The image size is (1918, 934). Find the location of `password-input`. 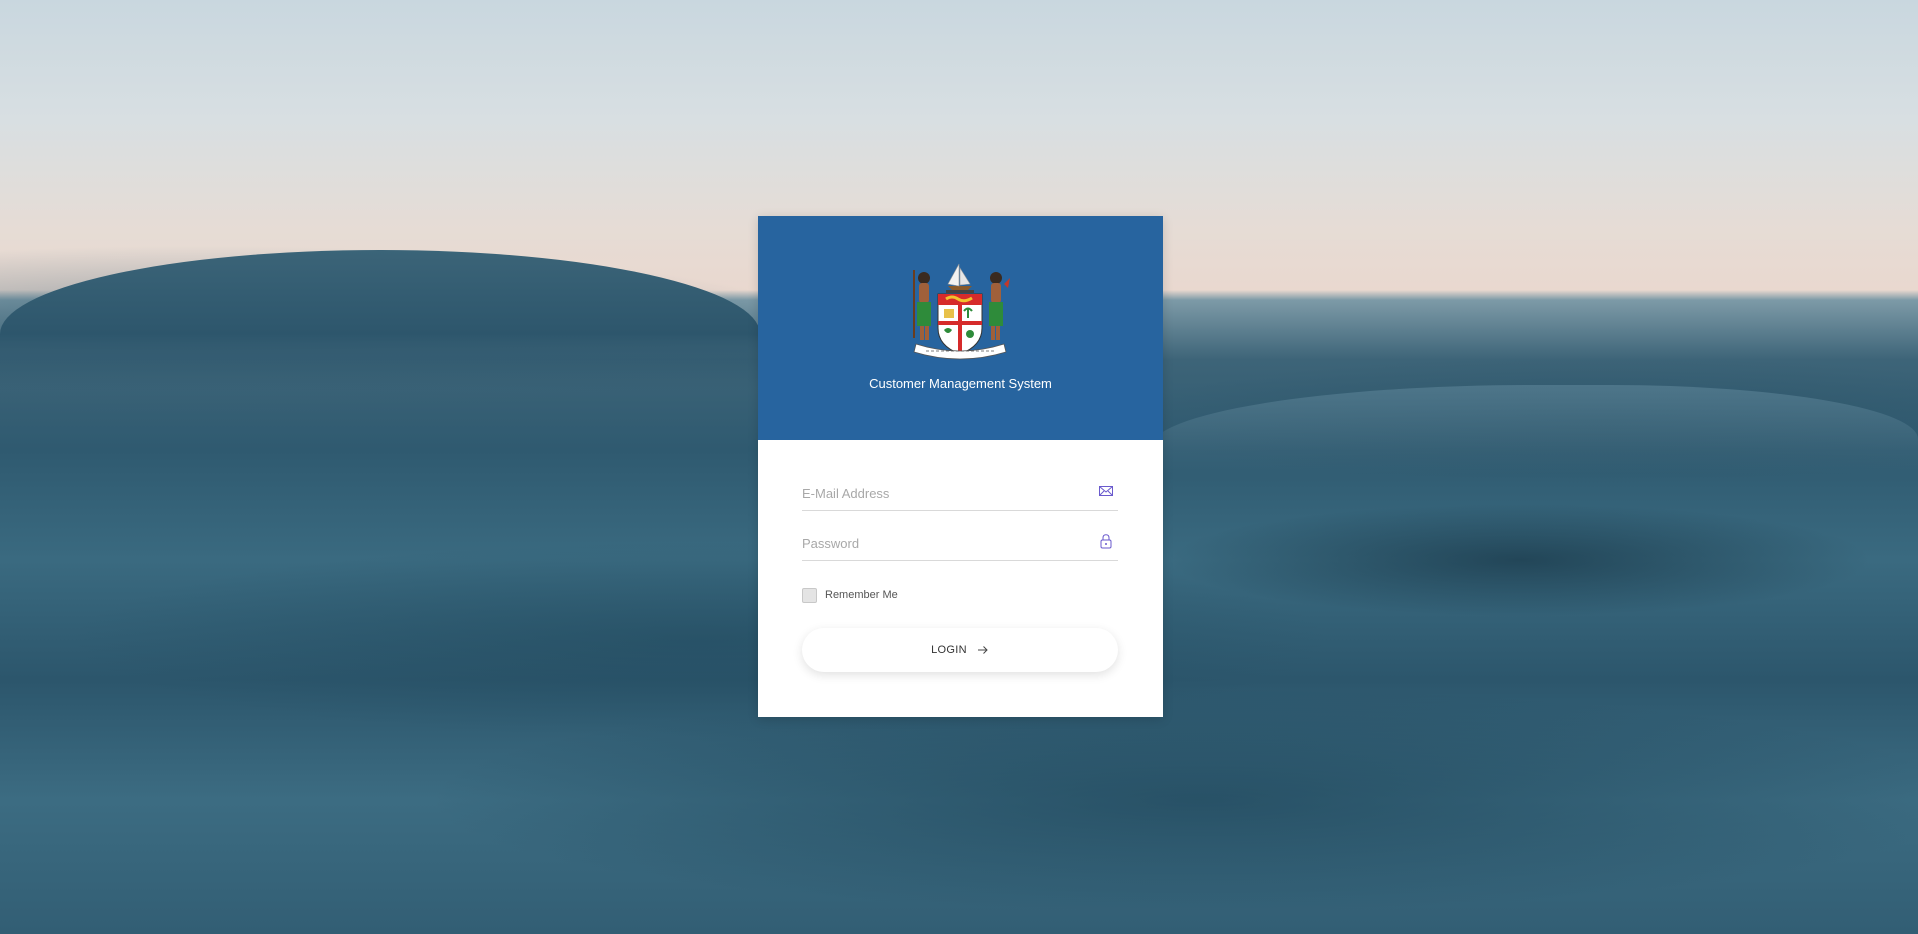

password-input is located at coordinates (942, 543).